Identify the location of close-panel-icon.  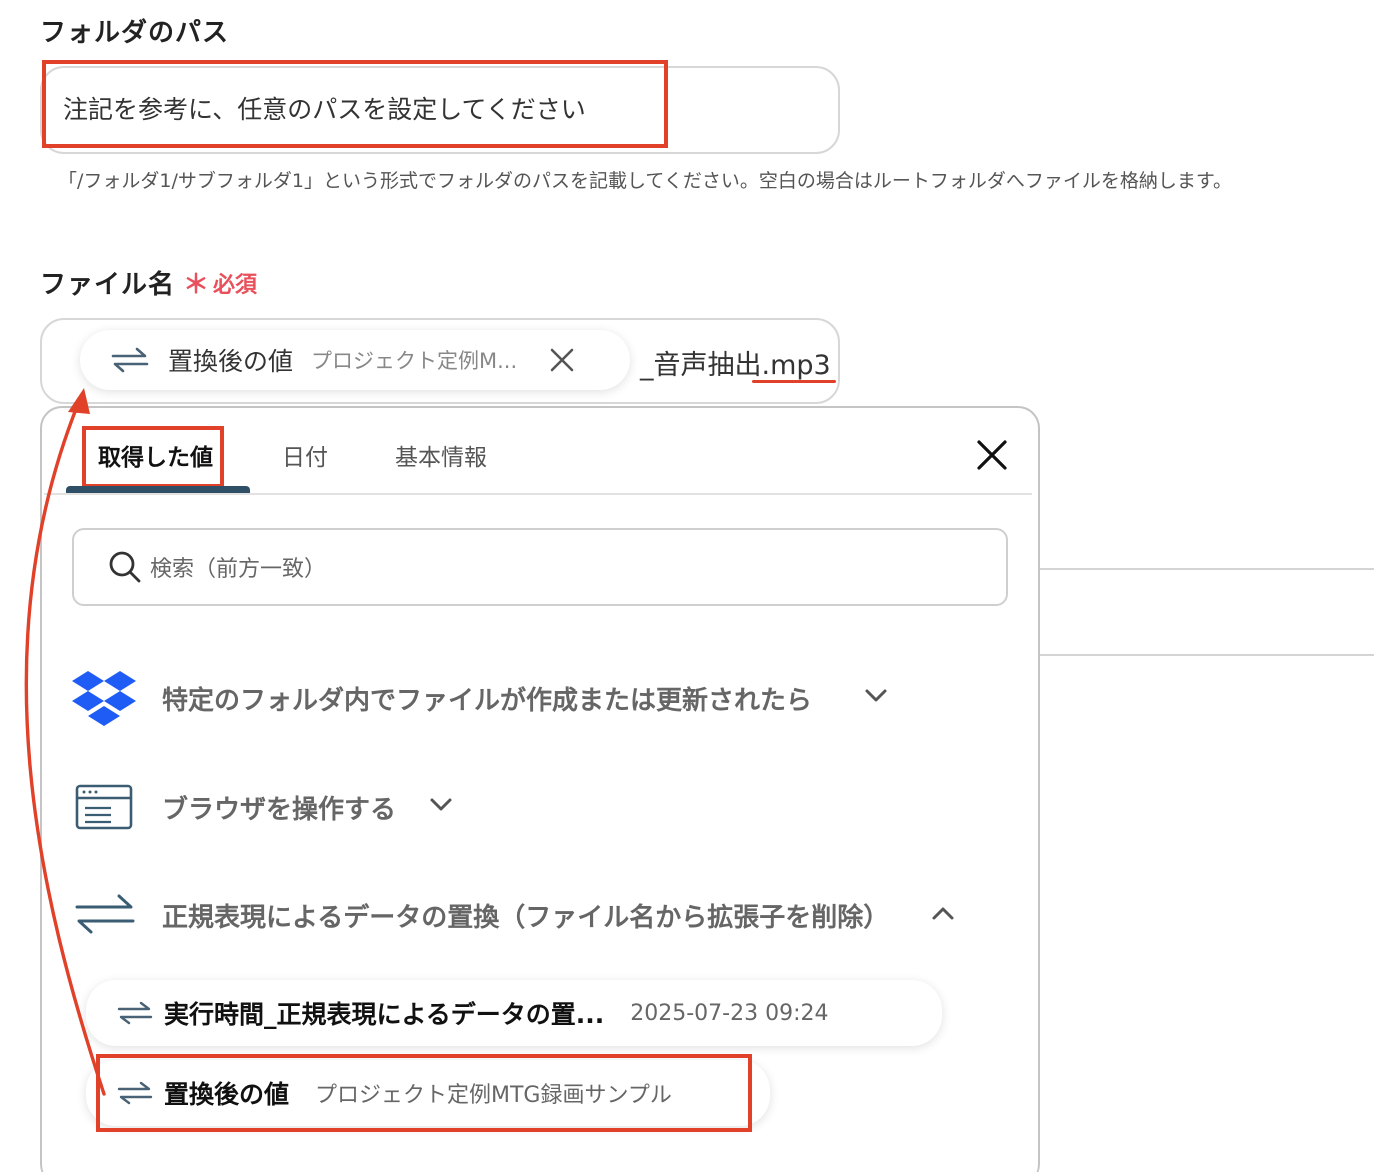
(992, 455).